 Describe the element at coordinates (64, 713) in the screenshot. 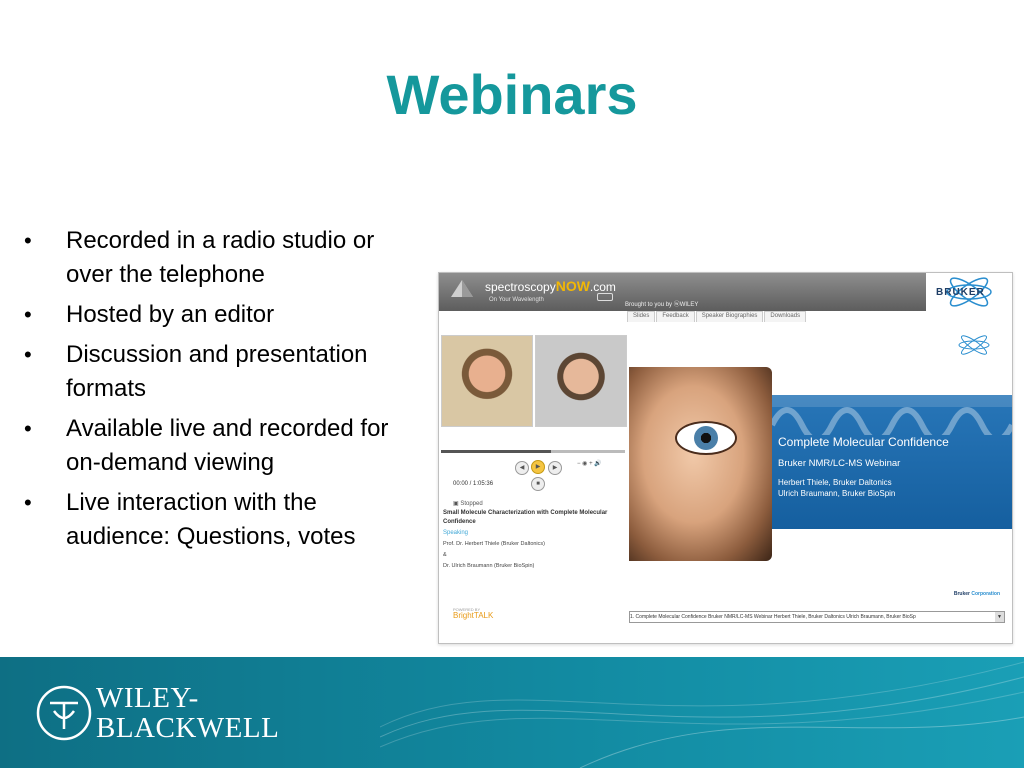

I see `wiley-blackwell-emblem-icon` at that location.